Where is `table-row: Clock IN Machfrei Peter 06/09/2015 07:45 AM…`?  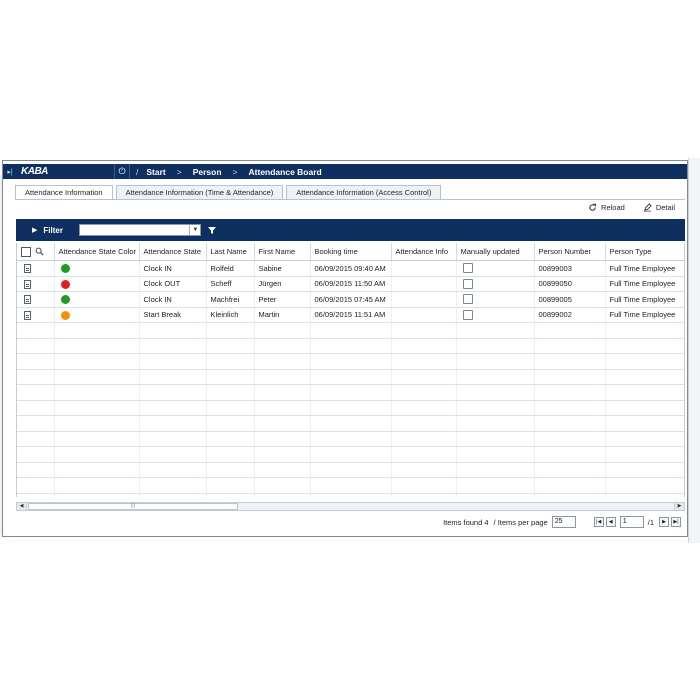 table-row: Clock IN Machfrei Peter 06/09/2015 07:45 AM… is located at coordinates (350, 299).